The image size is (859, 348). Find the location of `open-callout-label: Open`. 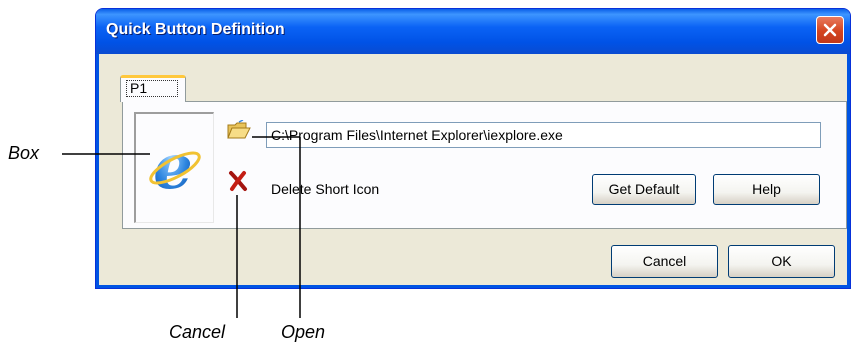

open-callout-label: Open is located at coordinates (303, 332).